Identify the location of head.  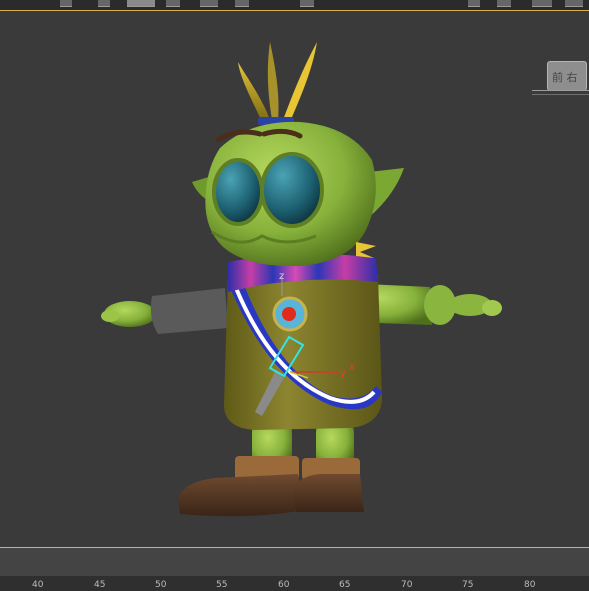
(298, 194).